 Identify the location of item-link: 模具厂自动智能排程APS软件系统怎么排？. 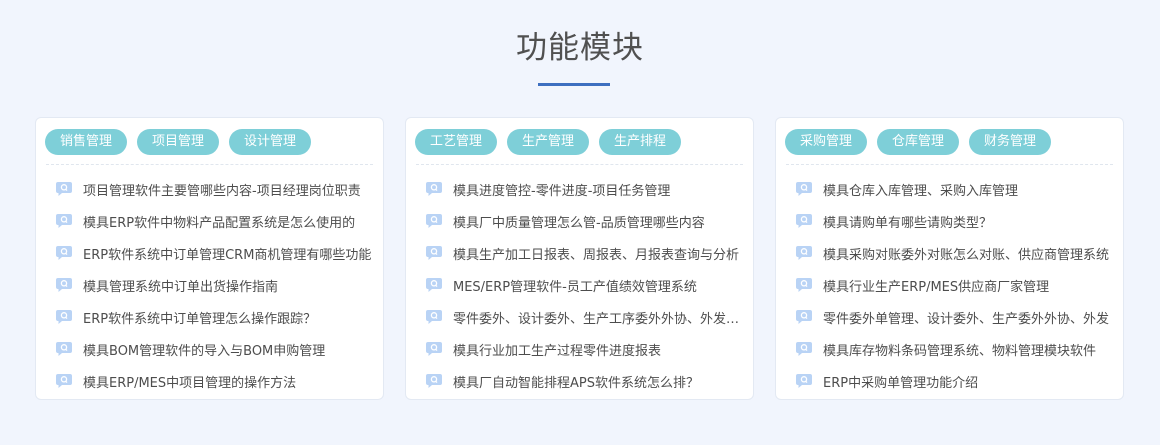
(576, 381).